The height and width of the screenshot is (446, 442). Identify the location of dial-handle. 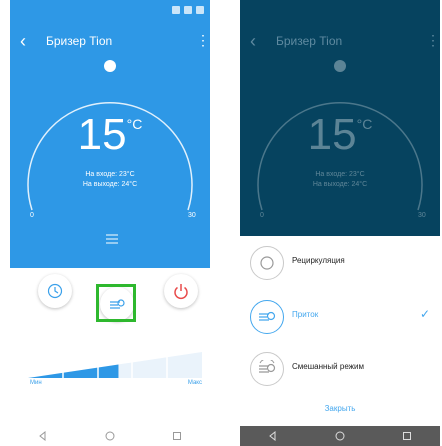
(110, 66).